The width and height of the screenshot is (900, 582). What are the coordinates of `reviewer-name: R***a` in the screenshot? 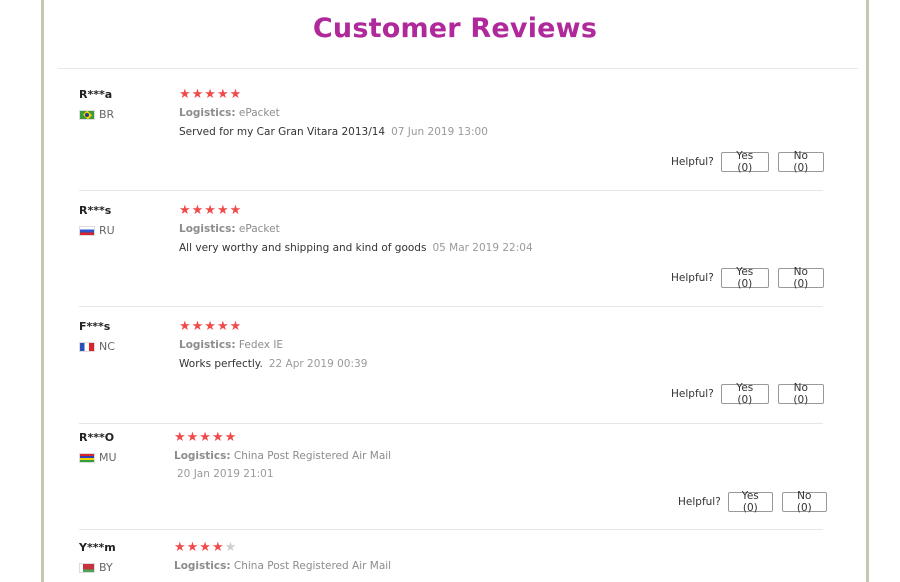 It's located at (96, 94).